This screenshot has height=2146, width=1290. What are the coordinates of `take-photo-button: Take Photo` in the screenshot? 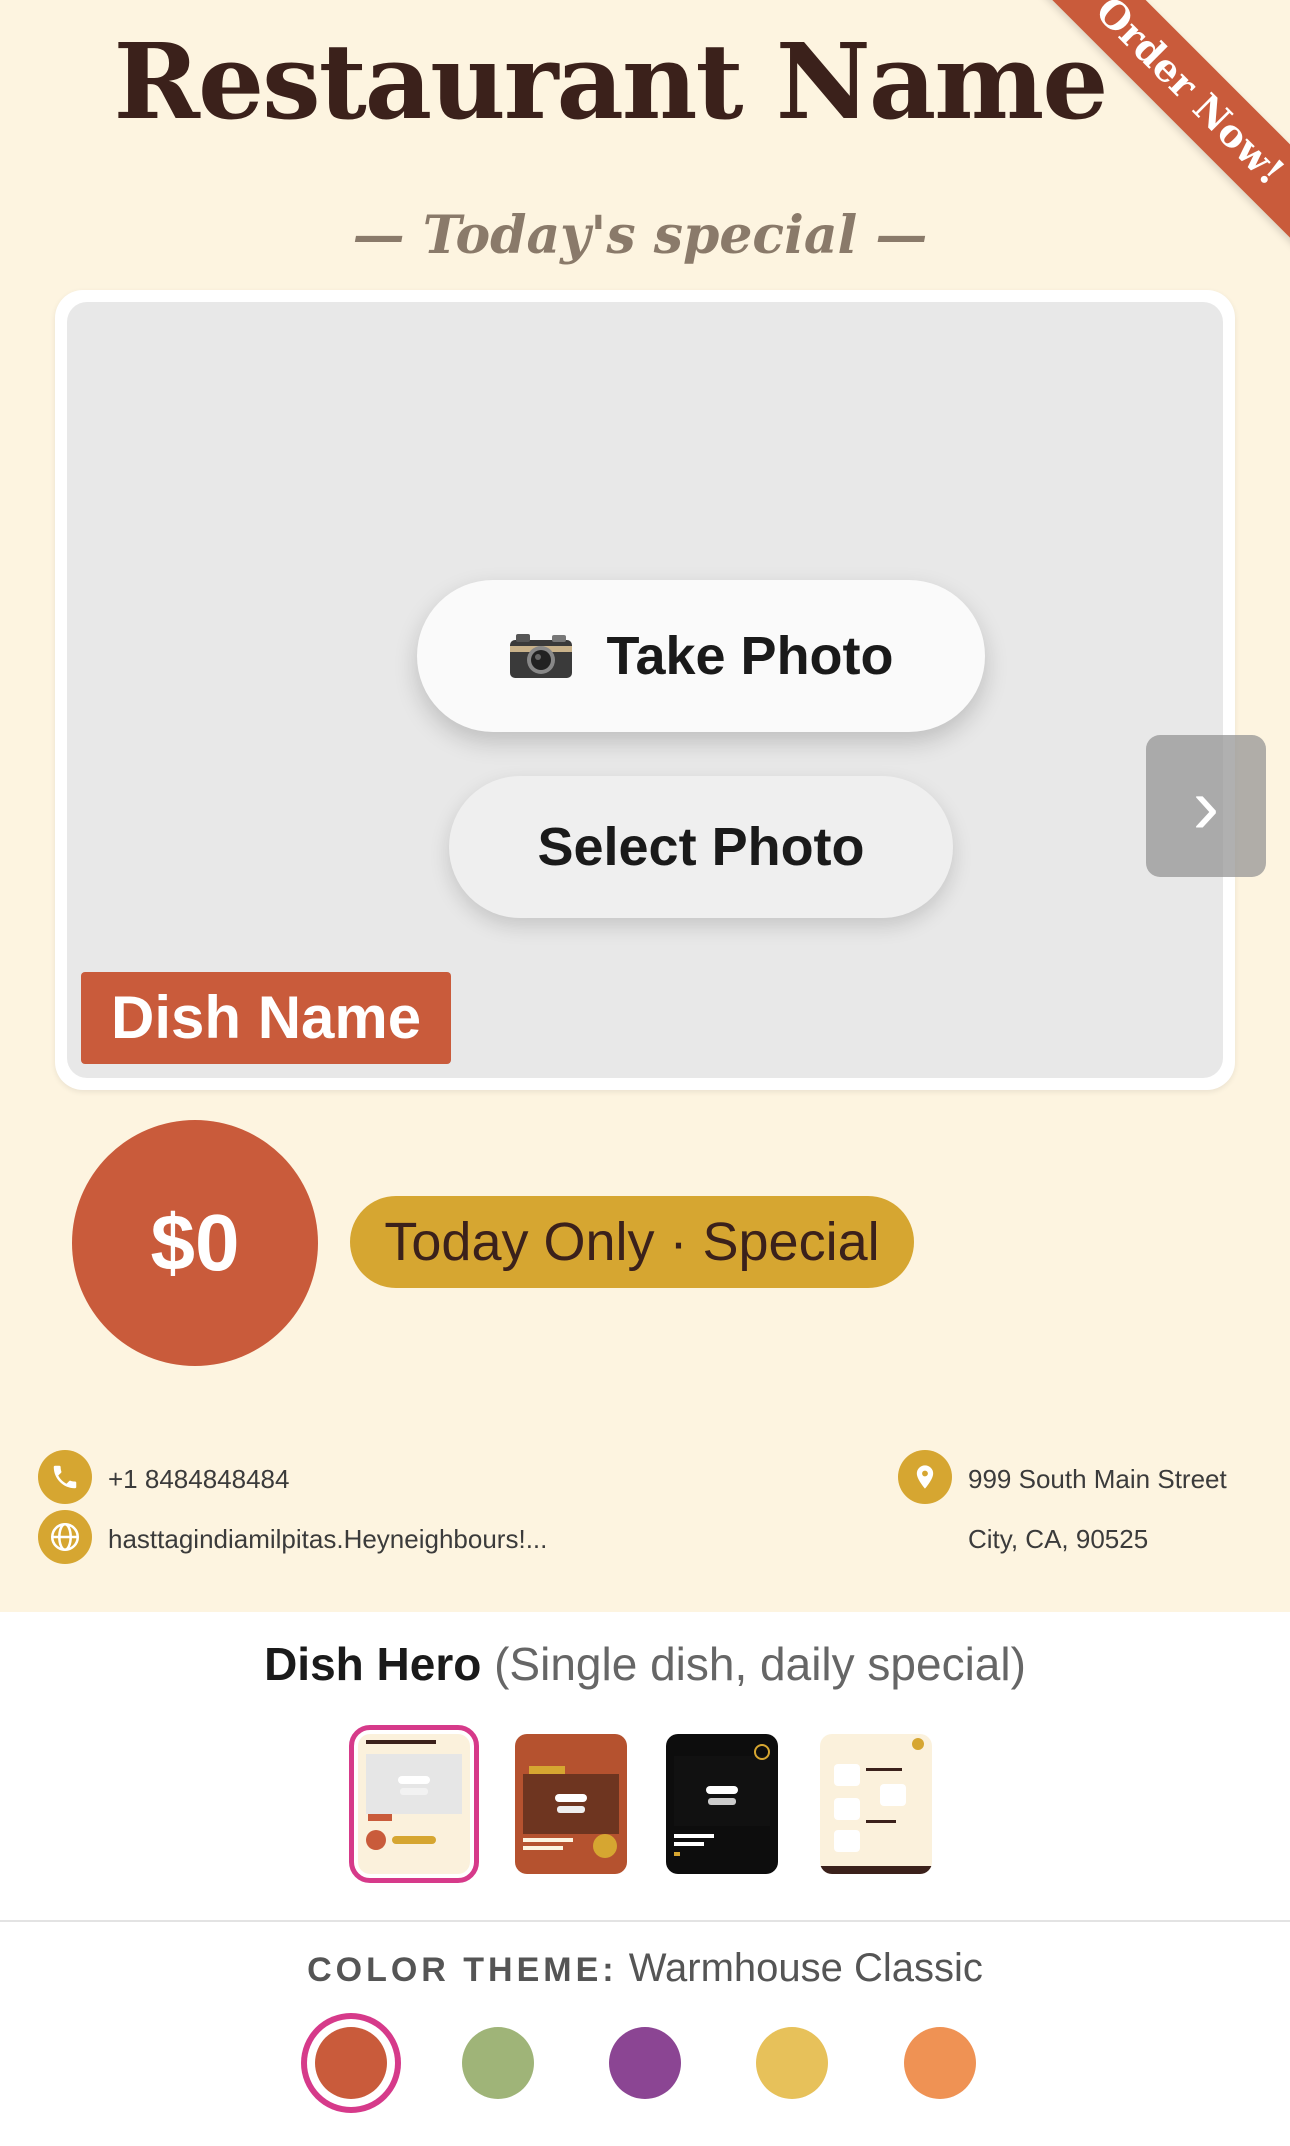 It's located at (701, 656).